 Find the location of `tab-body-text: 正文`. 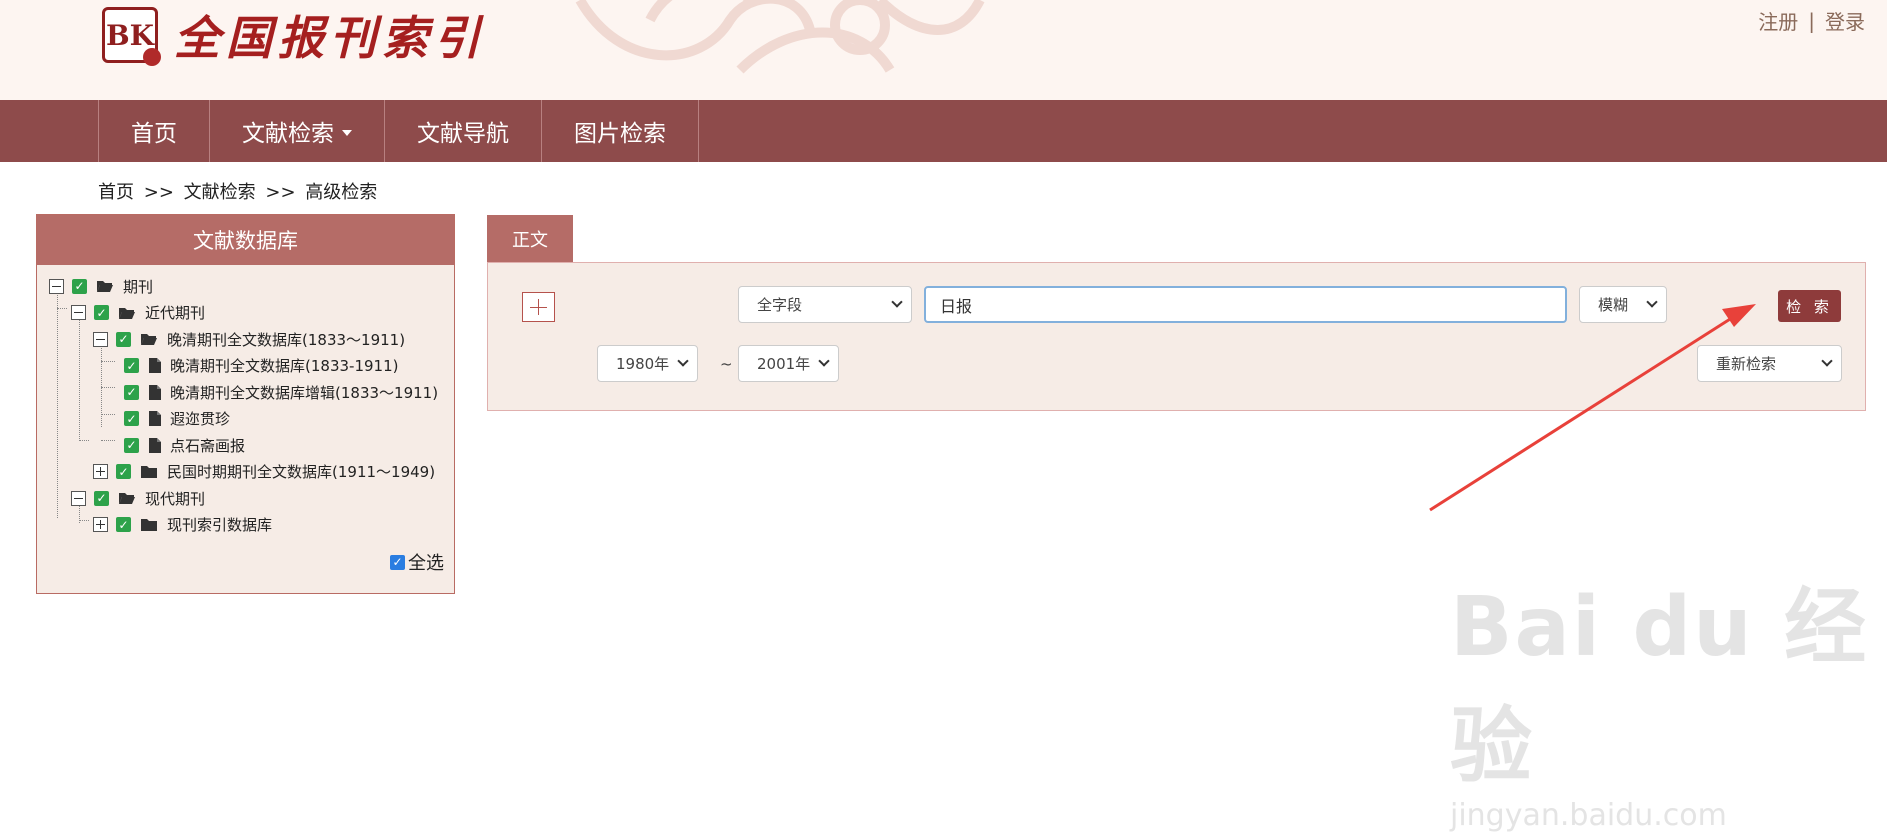

tab-body-text: 正文 is located at coordinates (530, 238).